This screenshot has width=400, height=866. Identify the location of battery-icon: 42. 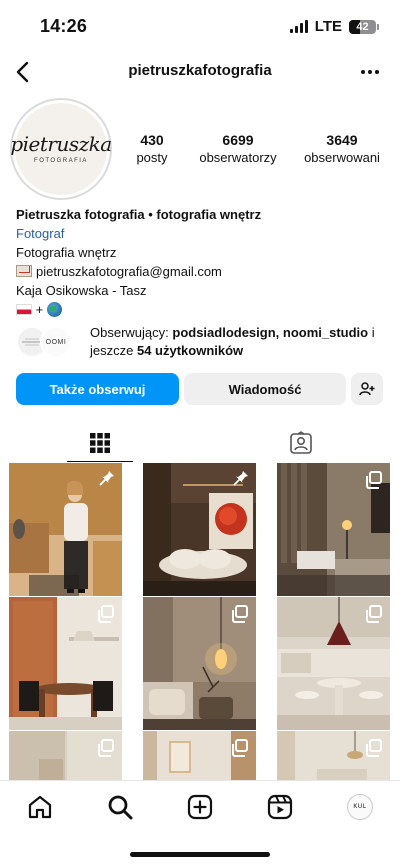
(364, 26).